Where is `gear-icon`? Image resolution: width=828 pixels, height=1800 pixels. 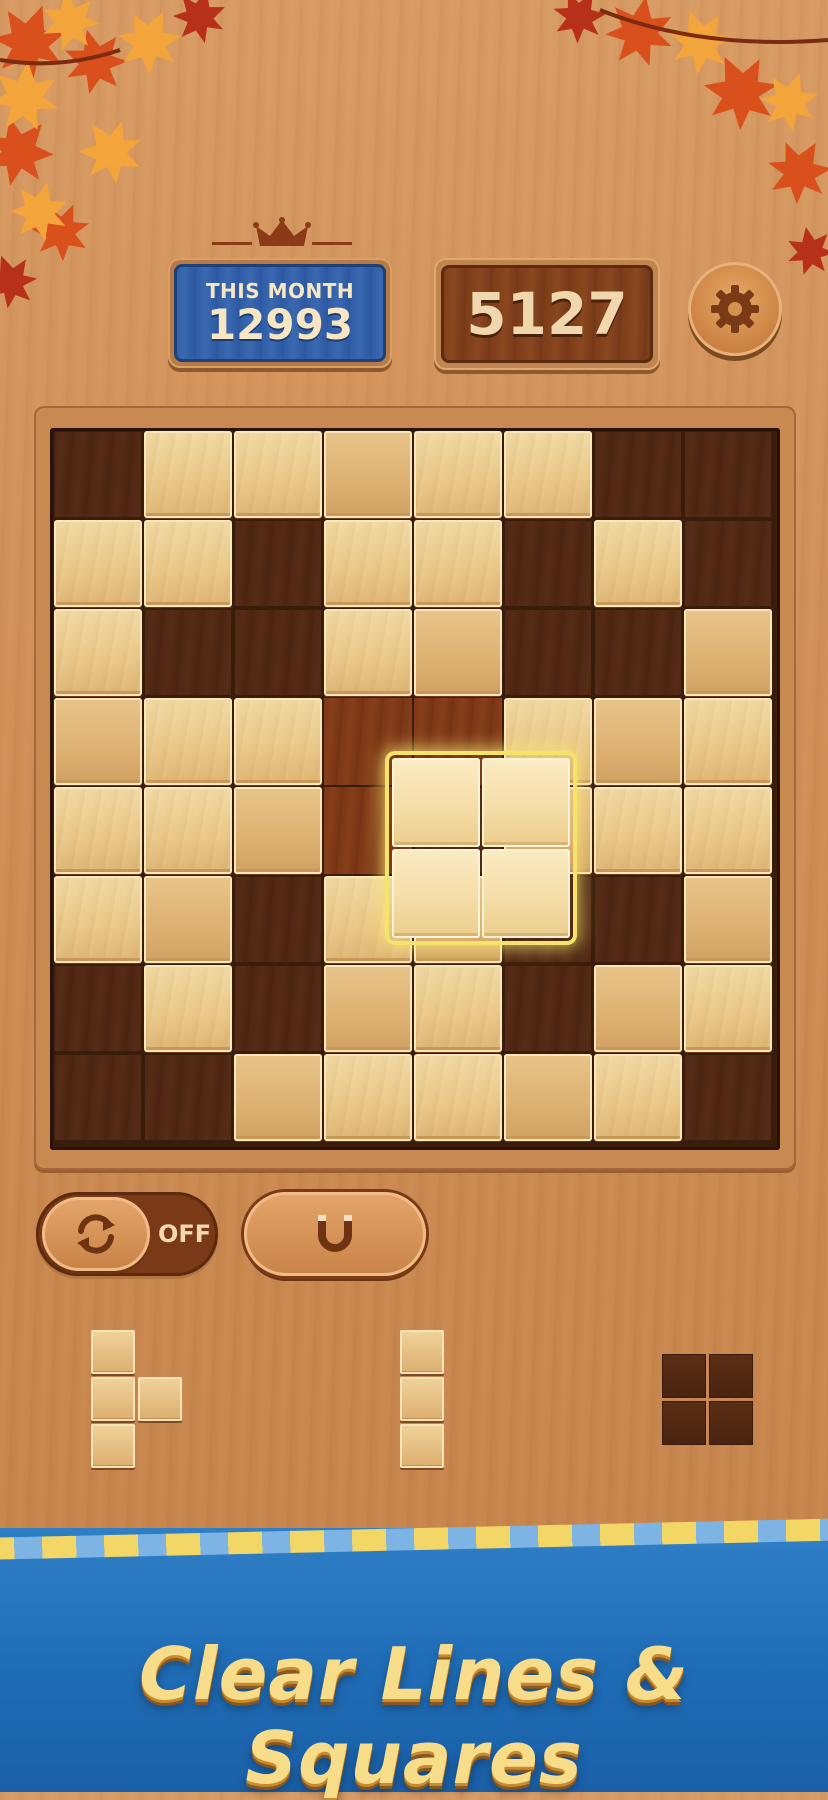 gear-icon is located at coordinates (735, 309).